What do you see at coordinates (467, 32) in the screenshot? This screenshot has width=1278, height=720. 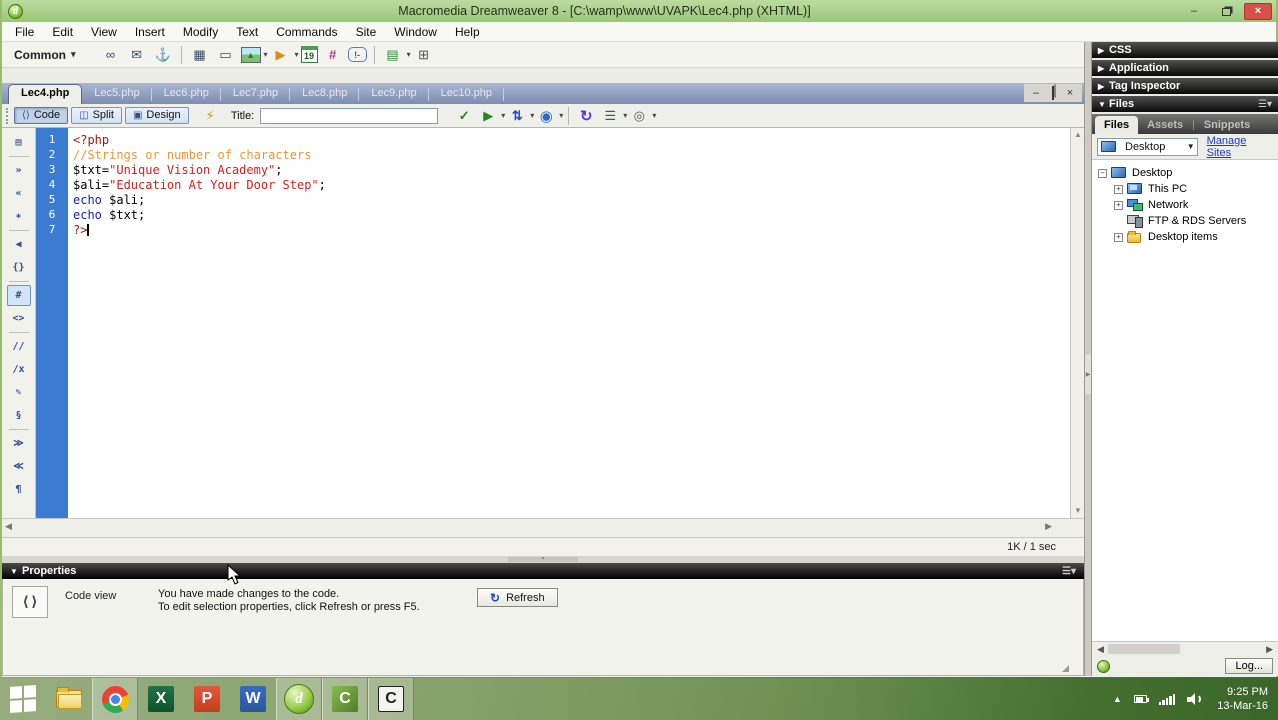 I see `menu-help: Help` at bounding box center [467, 32].